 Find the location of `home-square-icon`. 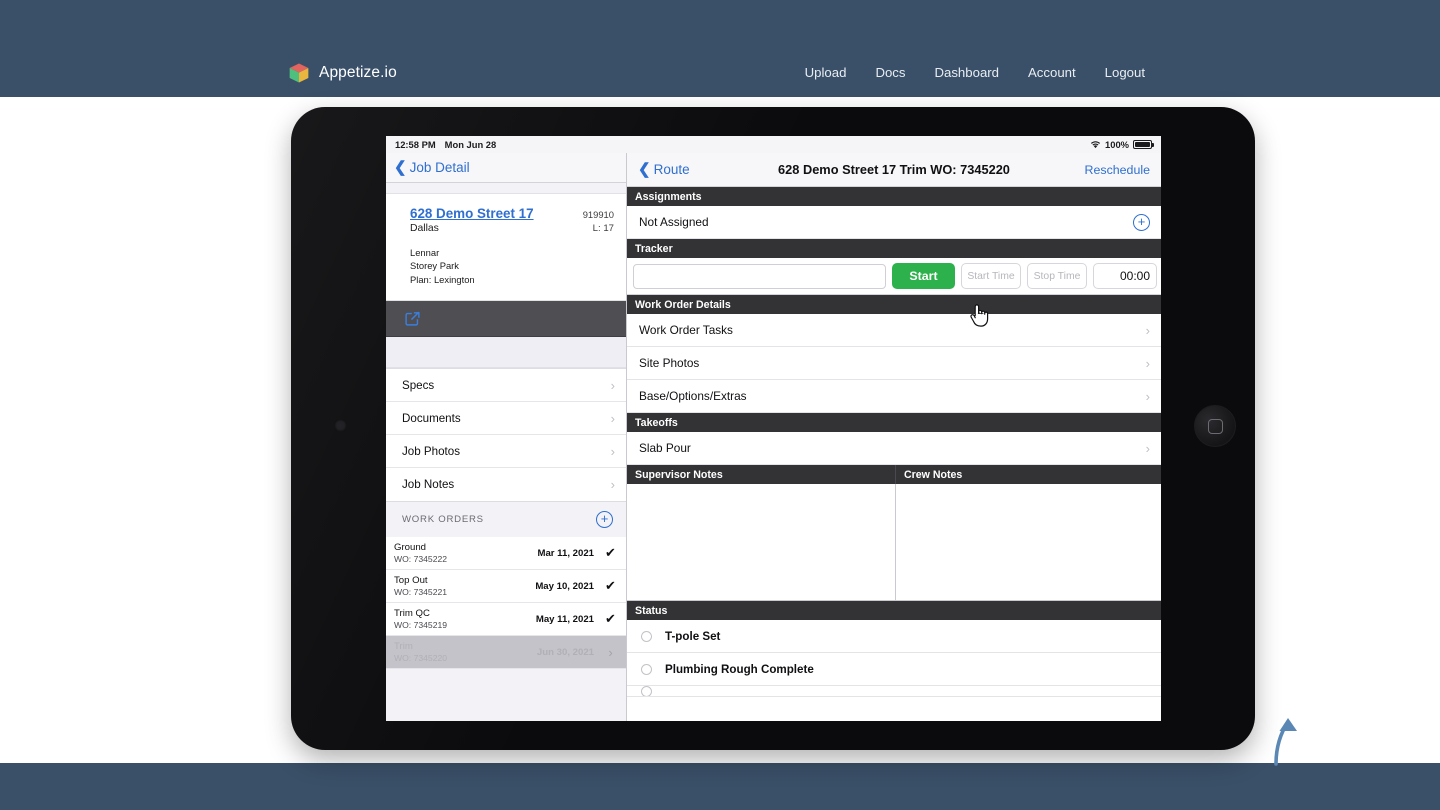

home-square-icon is located at coordinates (1215, 426).